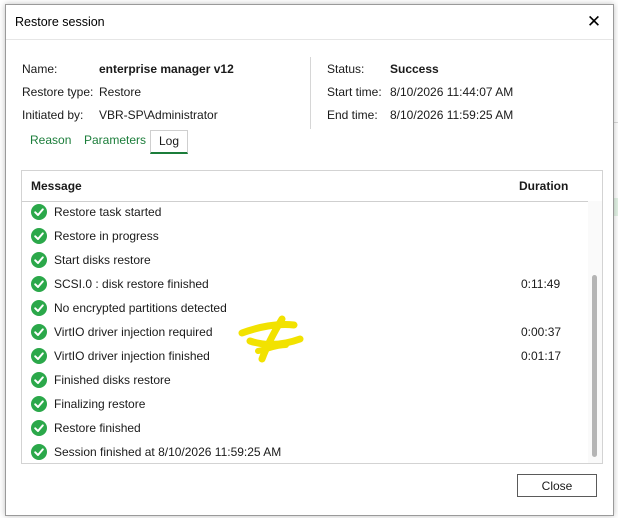 Image resolution: width=618 pixels, height=518 pixels. I want to click on scrollbar-thumb, so click(594, 366).